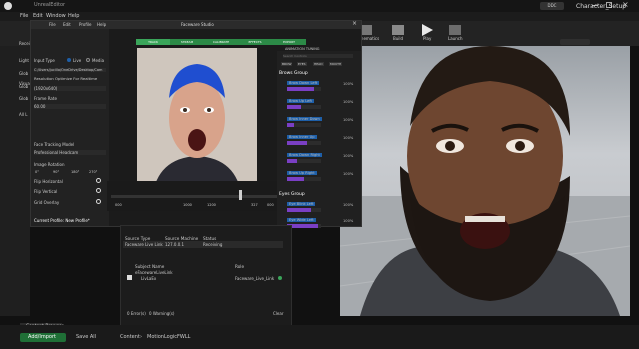 The width and height of the screenshot is (639, 349). What do you see at coordinates (319, 104) in the screenshot?
I see `tuning-row: Brow Up Left 100%` at bounding box center [319, 104].